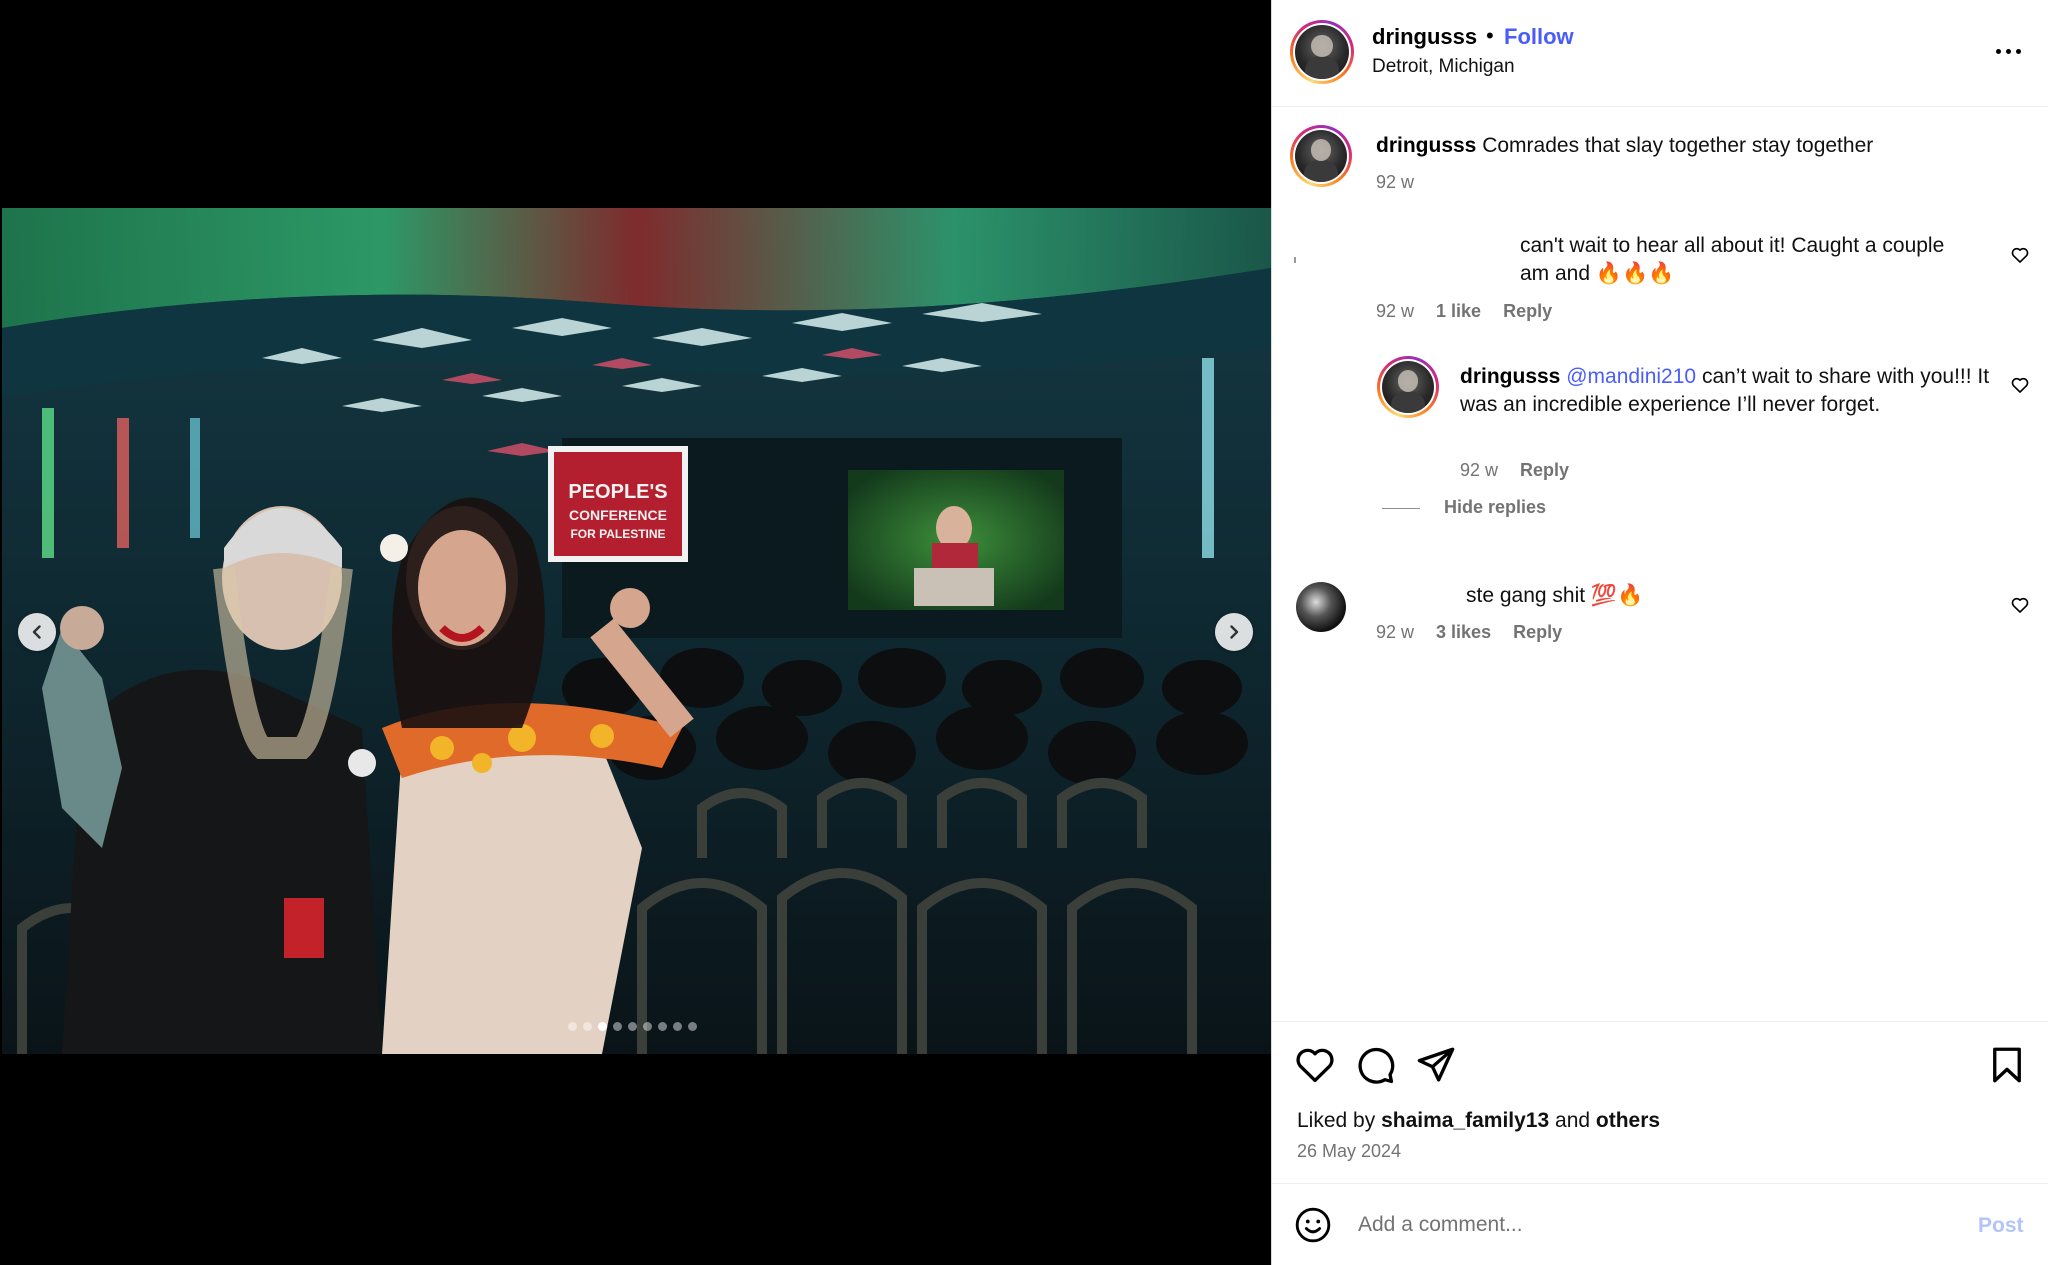 The height and width of the screenshot is (1265, 2048). What do you see at coordinates (2020, 385) in the screenshot?
I see `reply-like-heart-icon` at bounding box center [2020, 385].